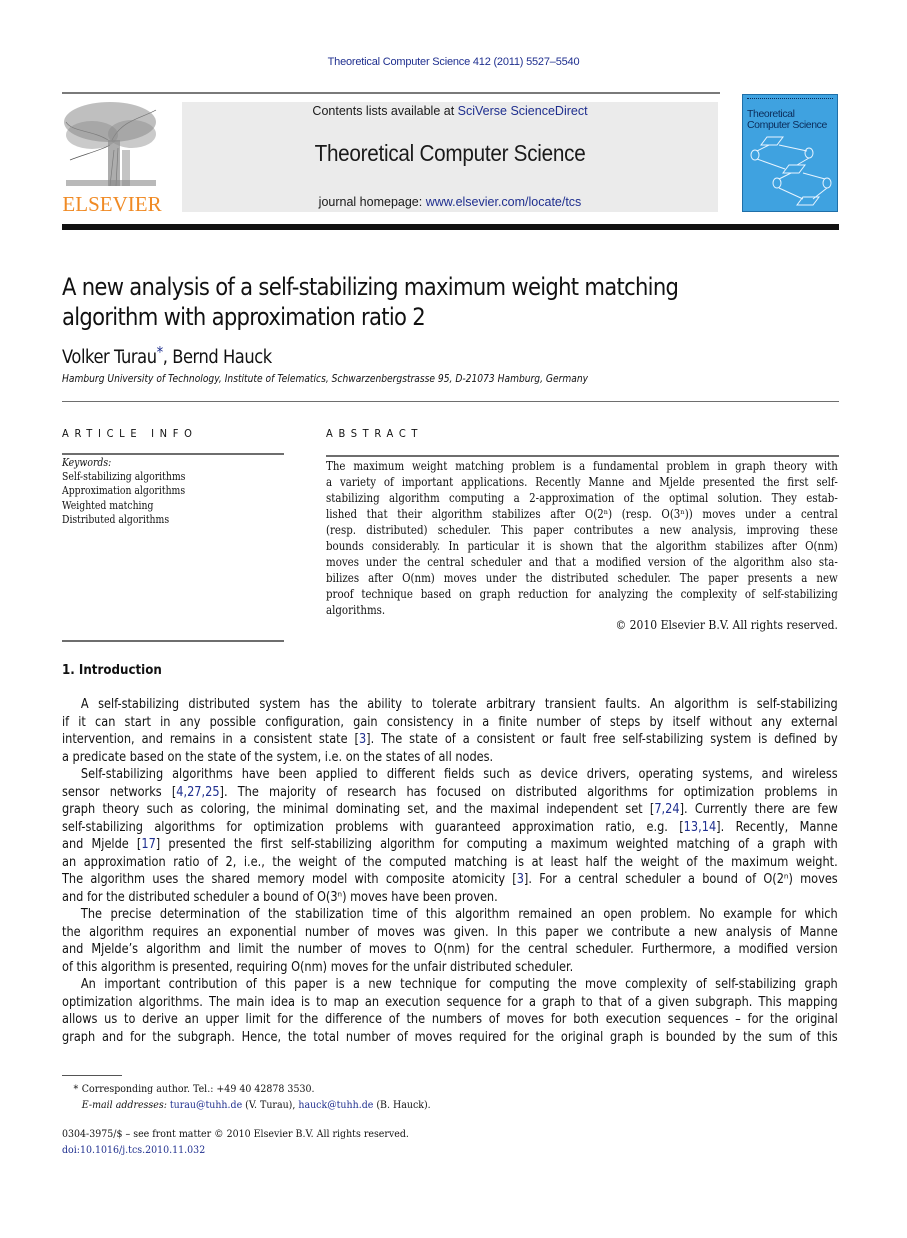 The height and width of the screenshot is (1238, 907). Describe the element at coordinates (222, 357) in the screenshot. I see `author-name: Bernd Hauck` at that location.